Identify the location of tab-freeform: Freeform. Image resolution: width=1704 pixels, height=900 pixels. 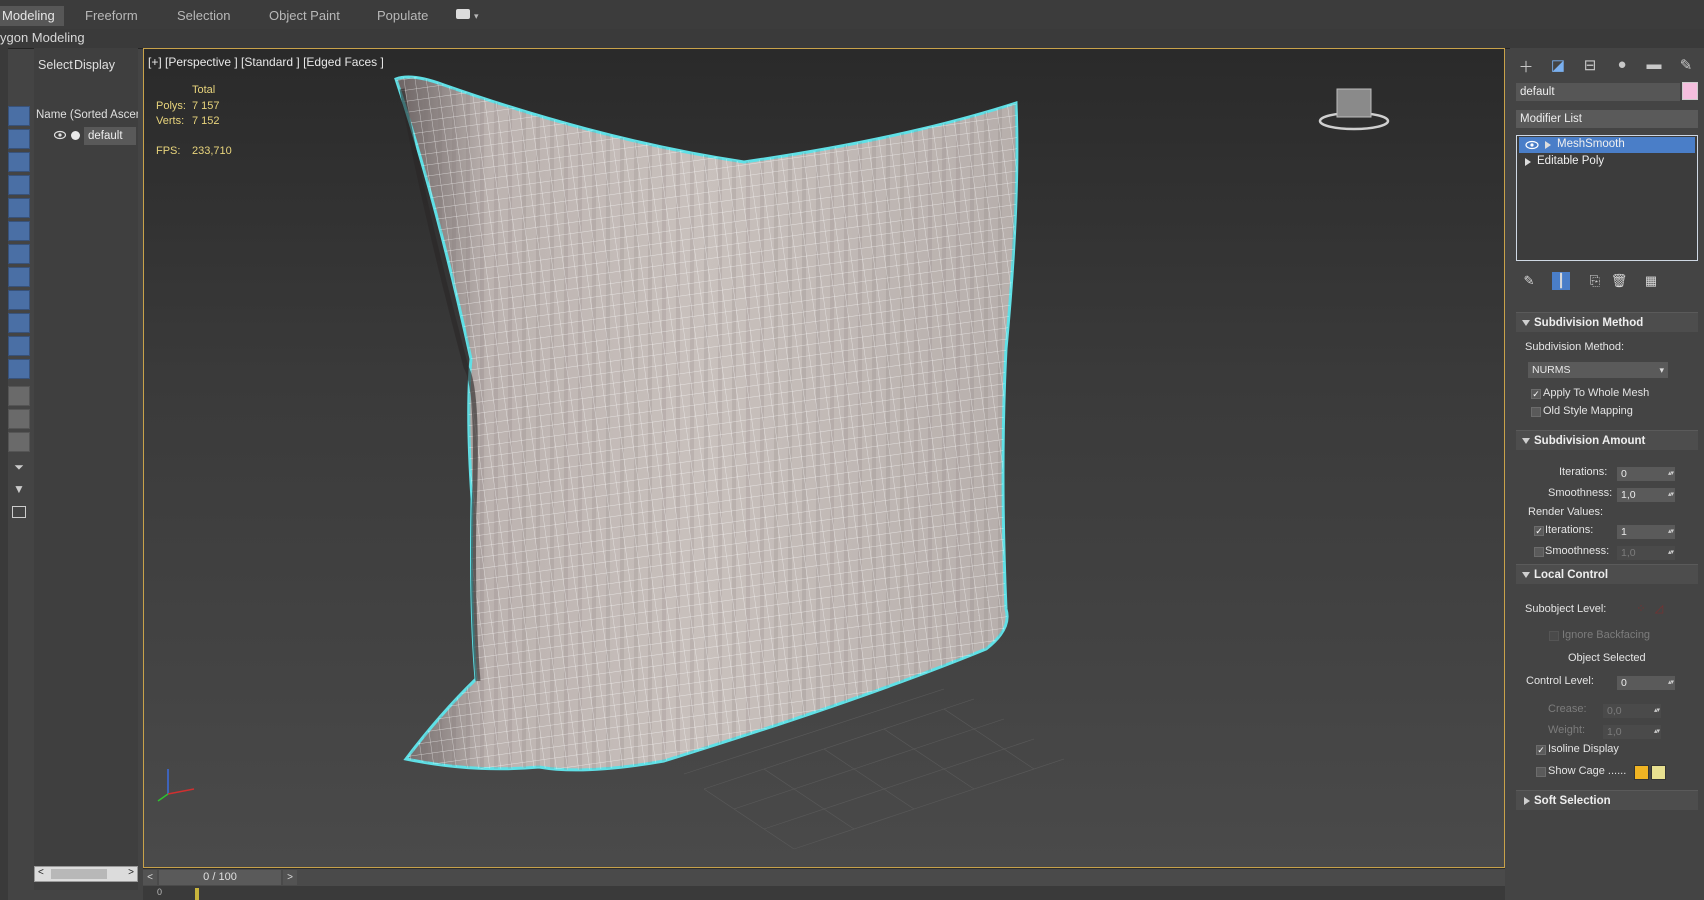
(111, 16).